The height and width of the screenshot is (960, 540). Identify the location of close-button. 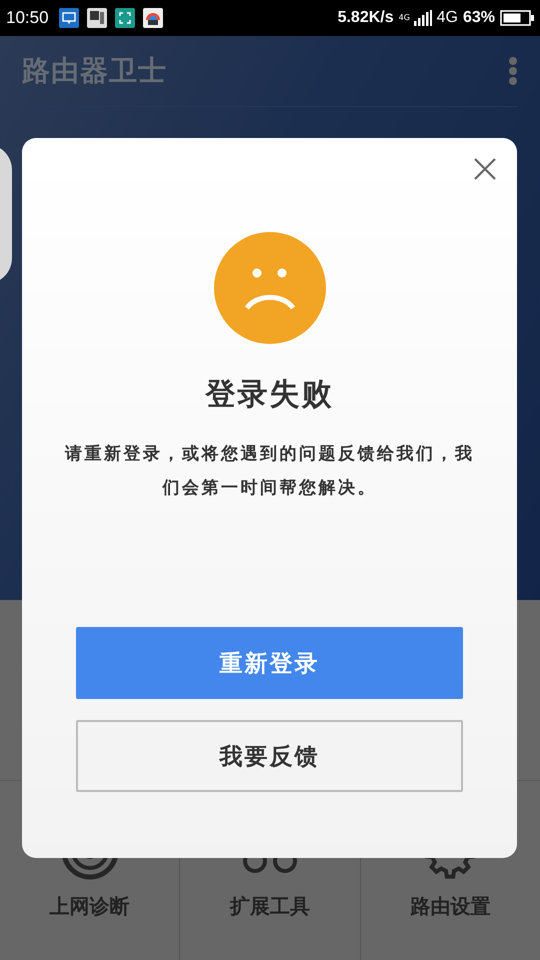
(485, 169).